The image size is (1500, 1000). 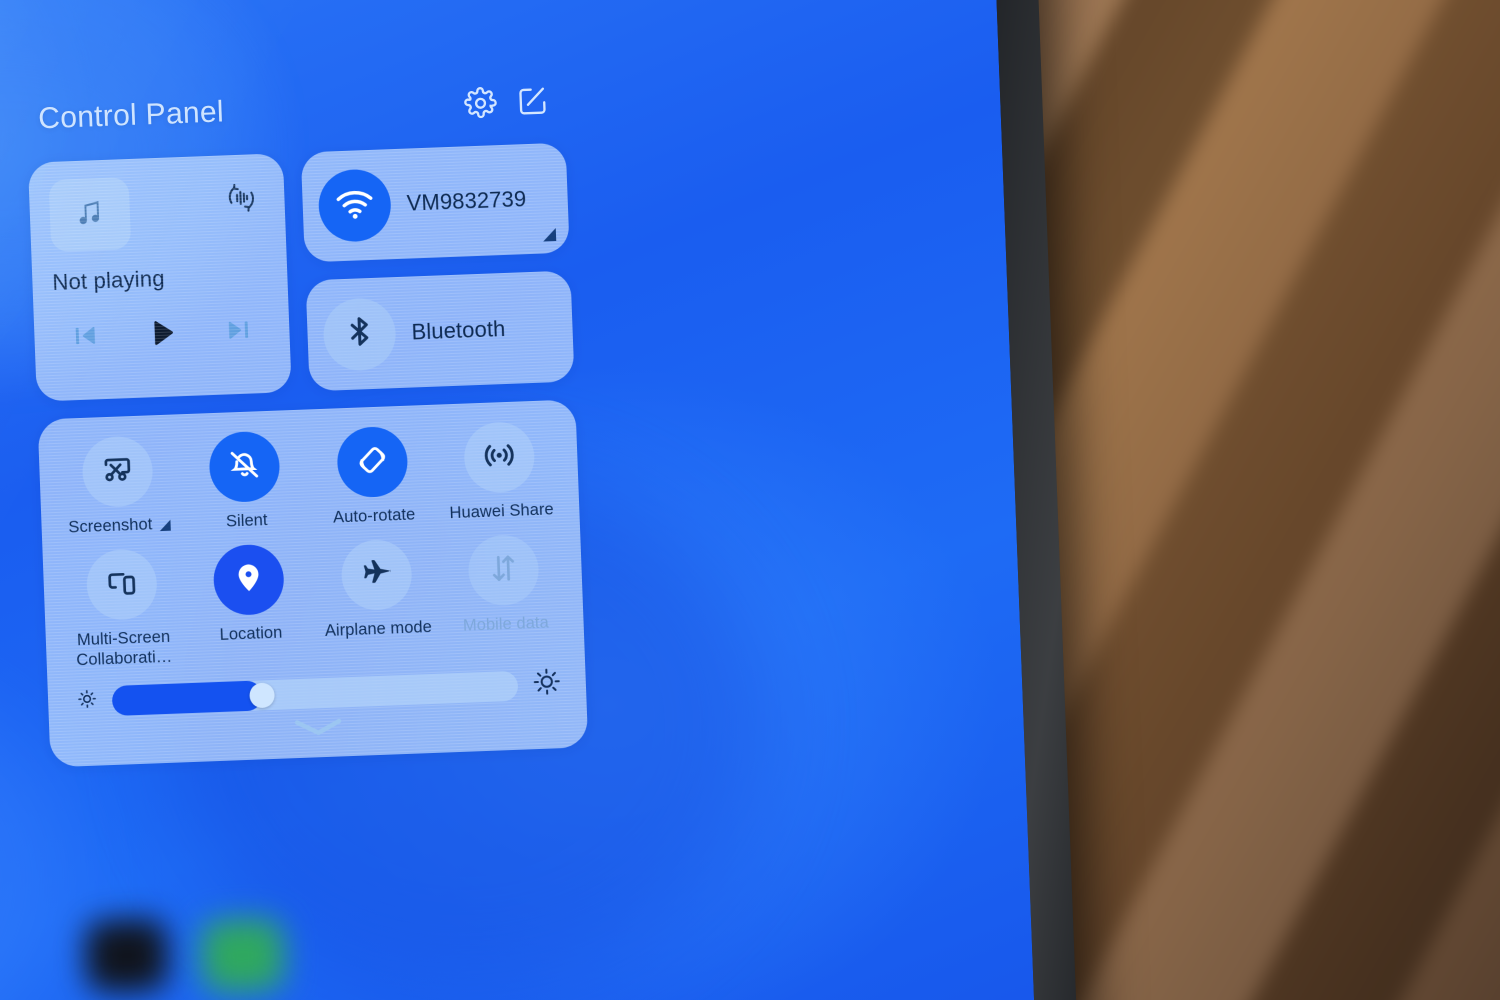 I want to click on audio-output-switch-button, so click(x=242, y=200).